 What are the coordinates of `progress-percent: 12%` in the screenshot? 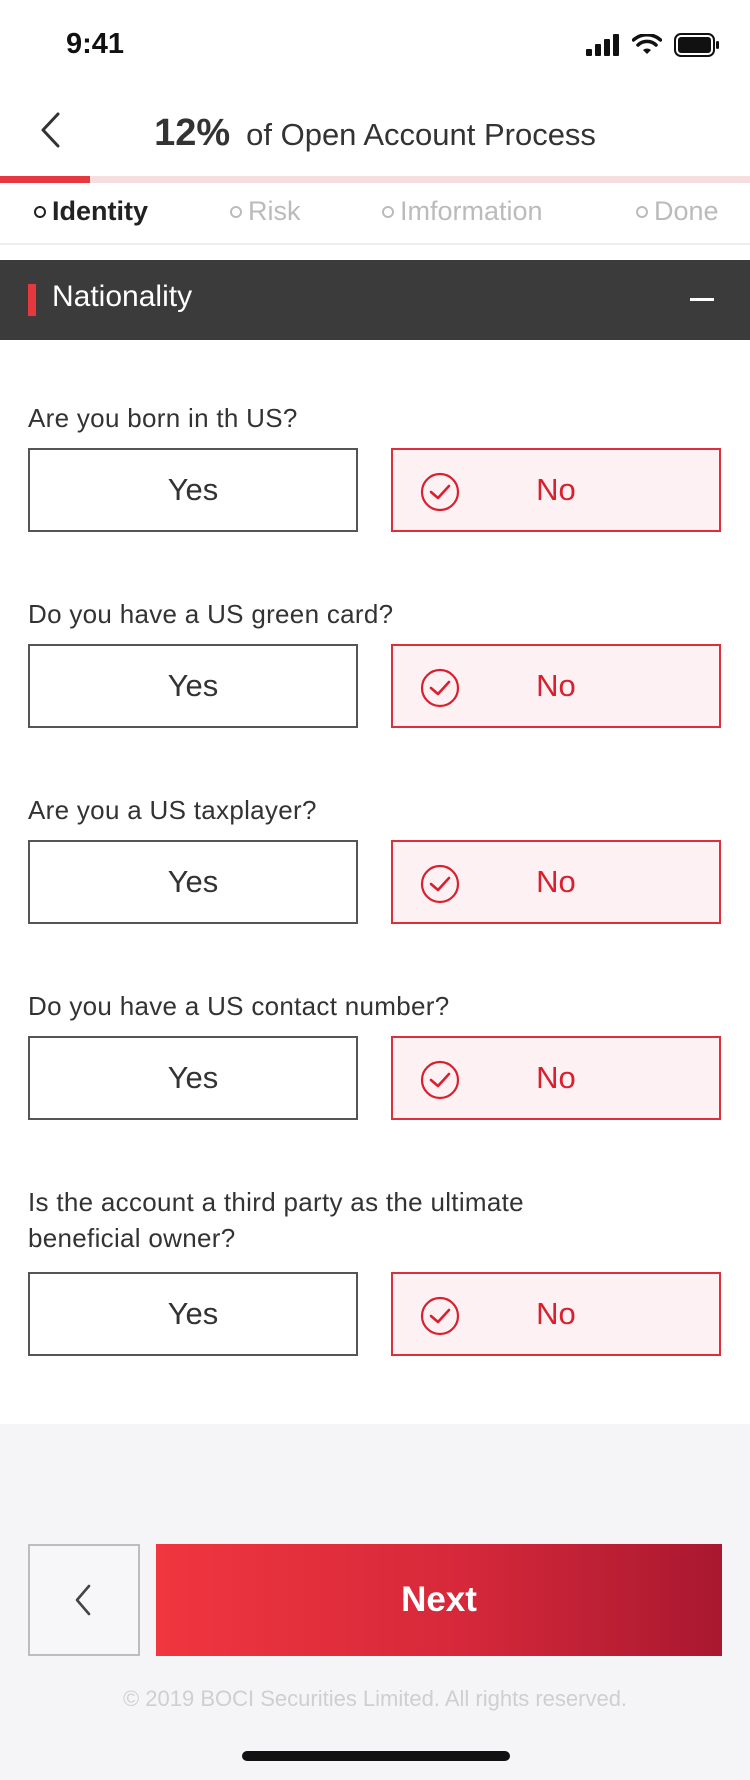 It's located at (192, 133).